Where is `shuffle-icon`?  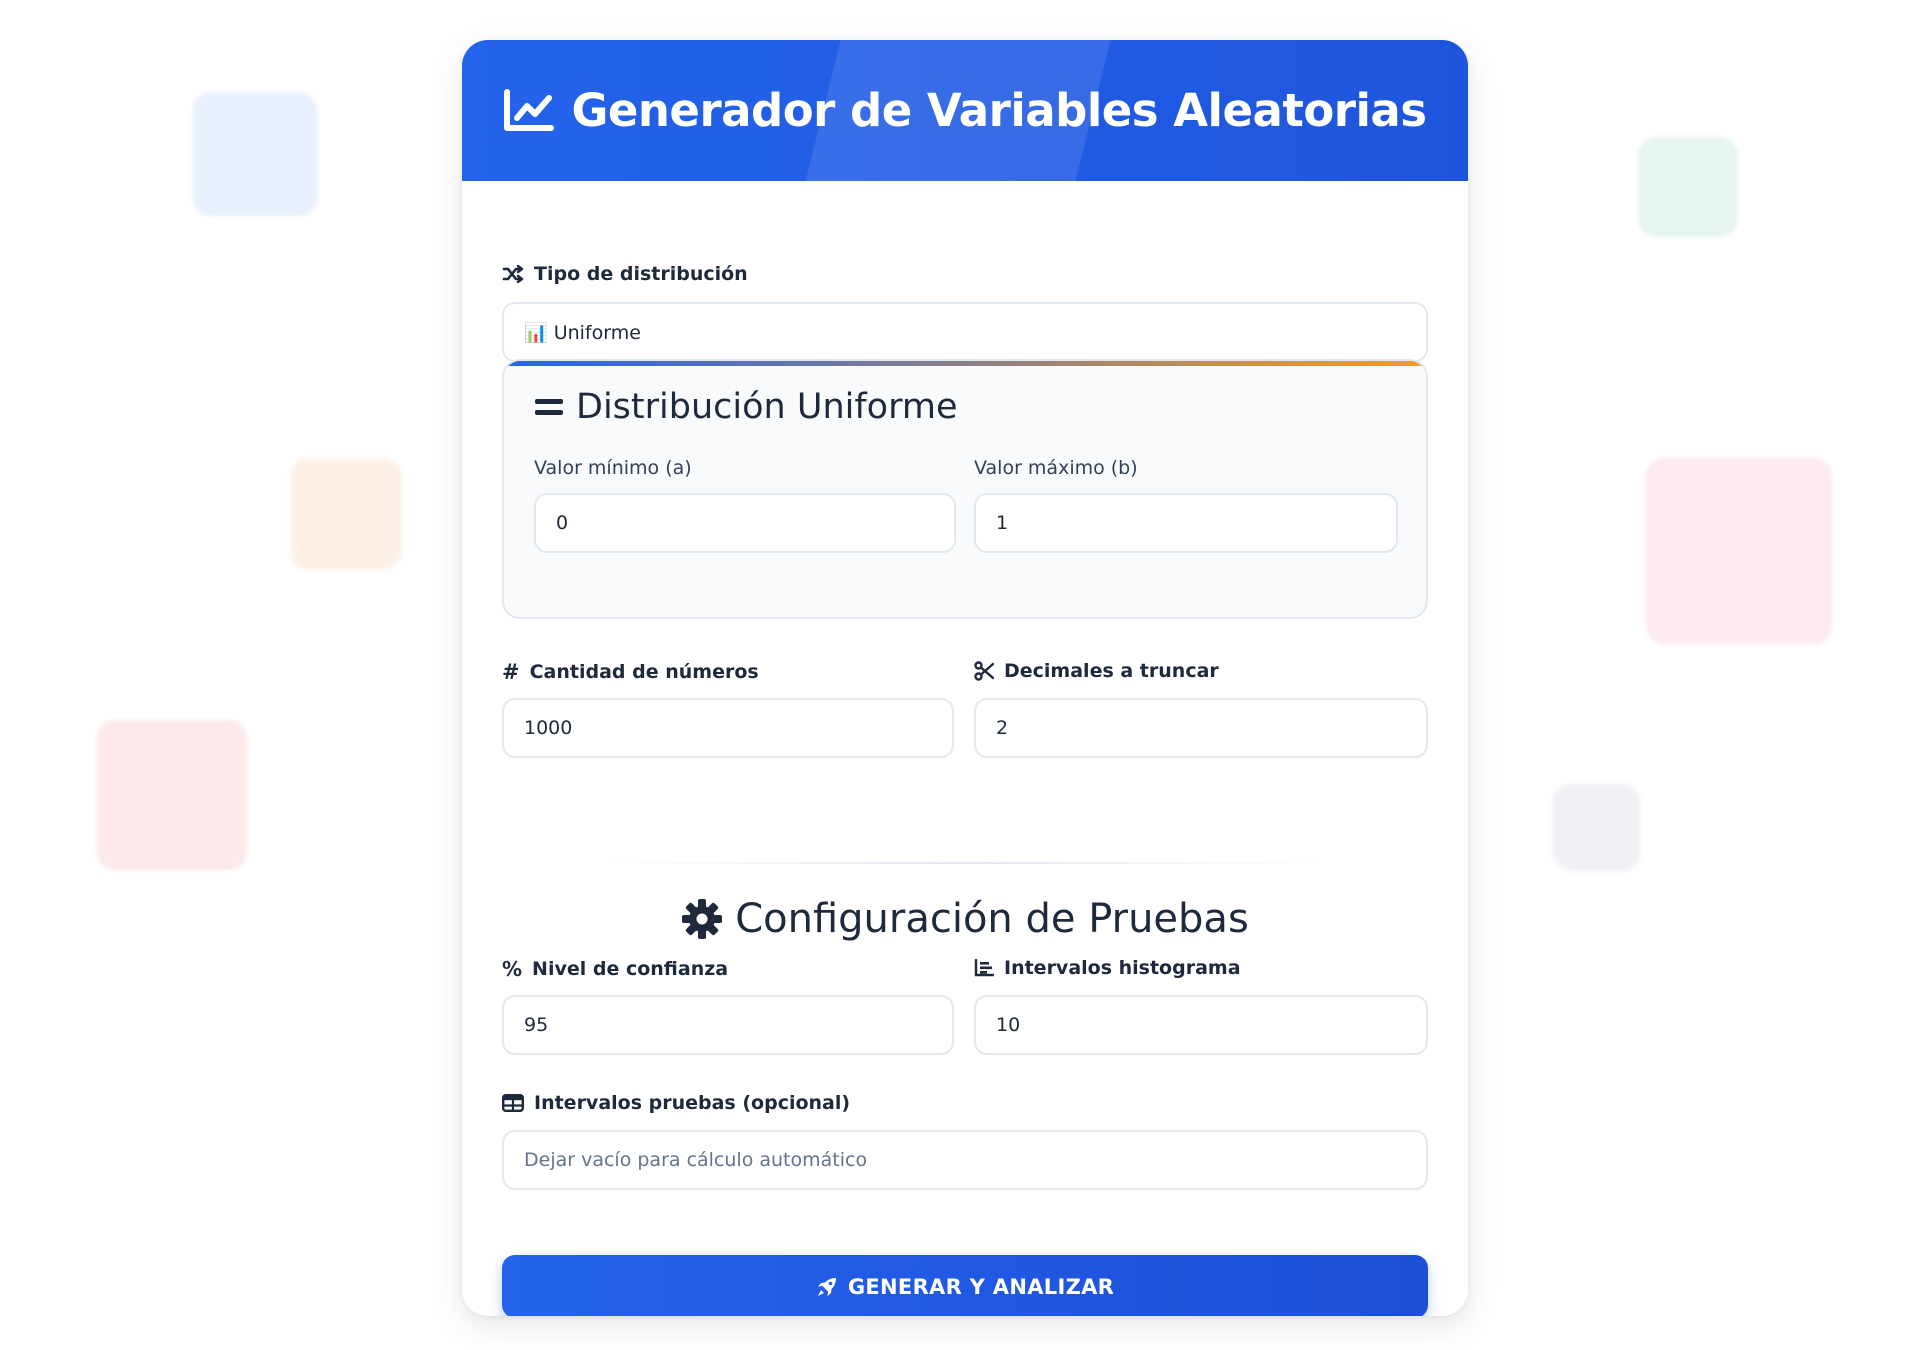 shuffle-icon is located at coordinates (513, 274).